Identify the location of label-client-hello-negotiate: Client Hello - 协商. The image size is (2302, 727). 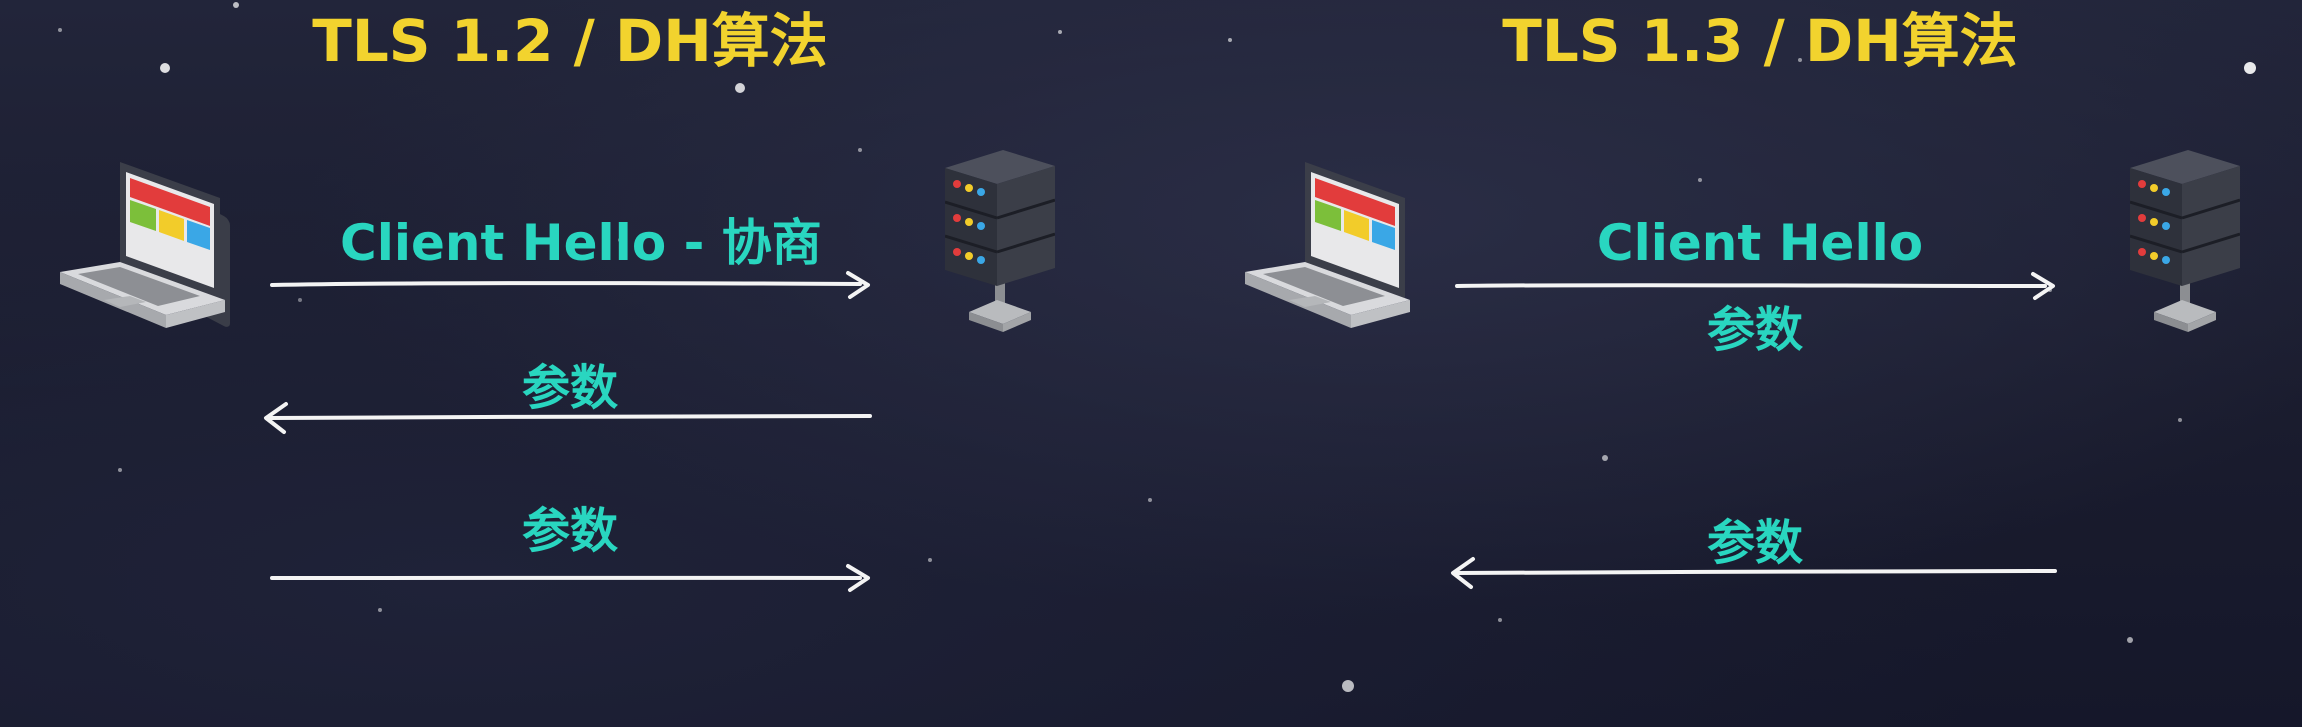
(581, 243).